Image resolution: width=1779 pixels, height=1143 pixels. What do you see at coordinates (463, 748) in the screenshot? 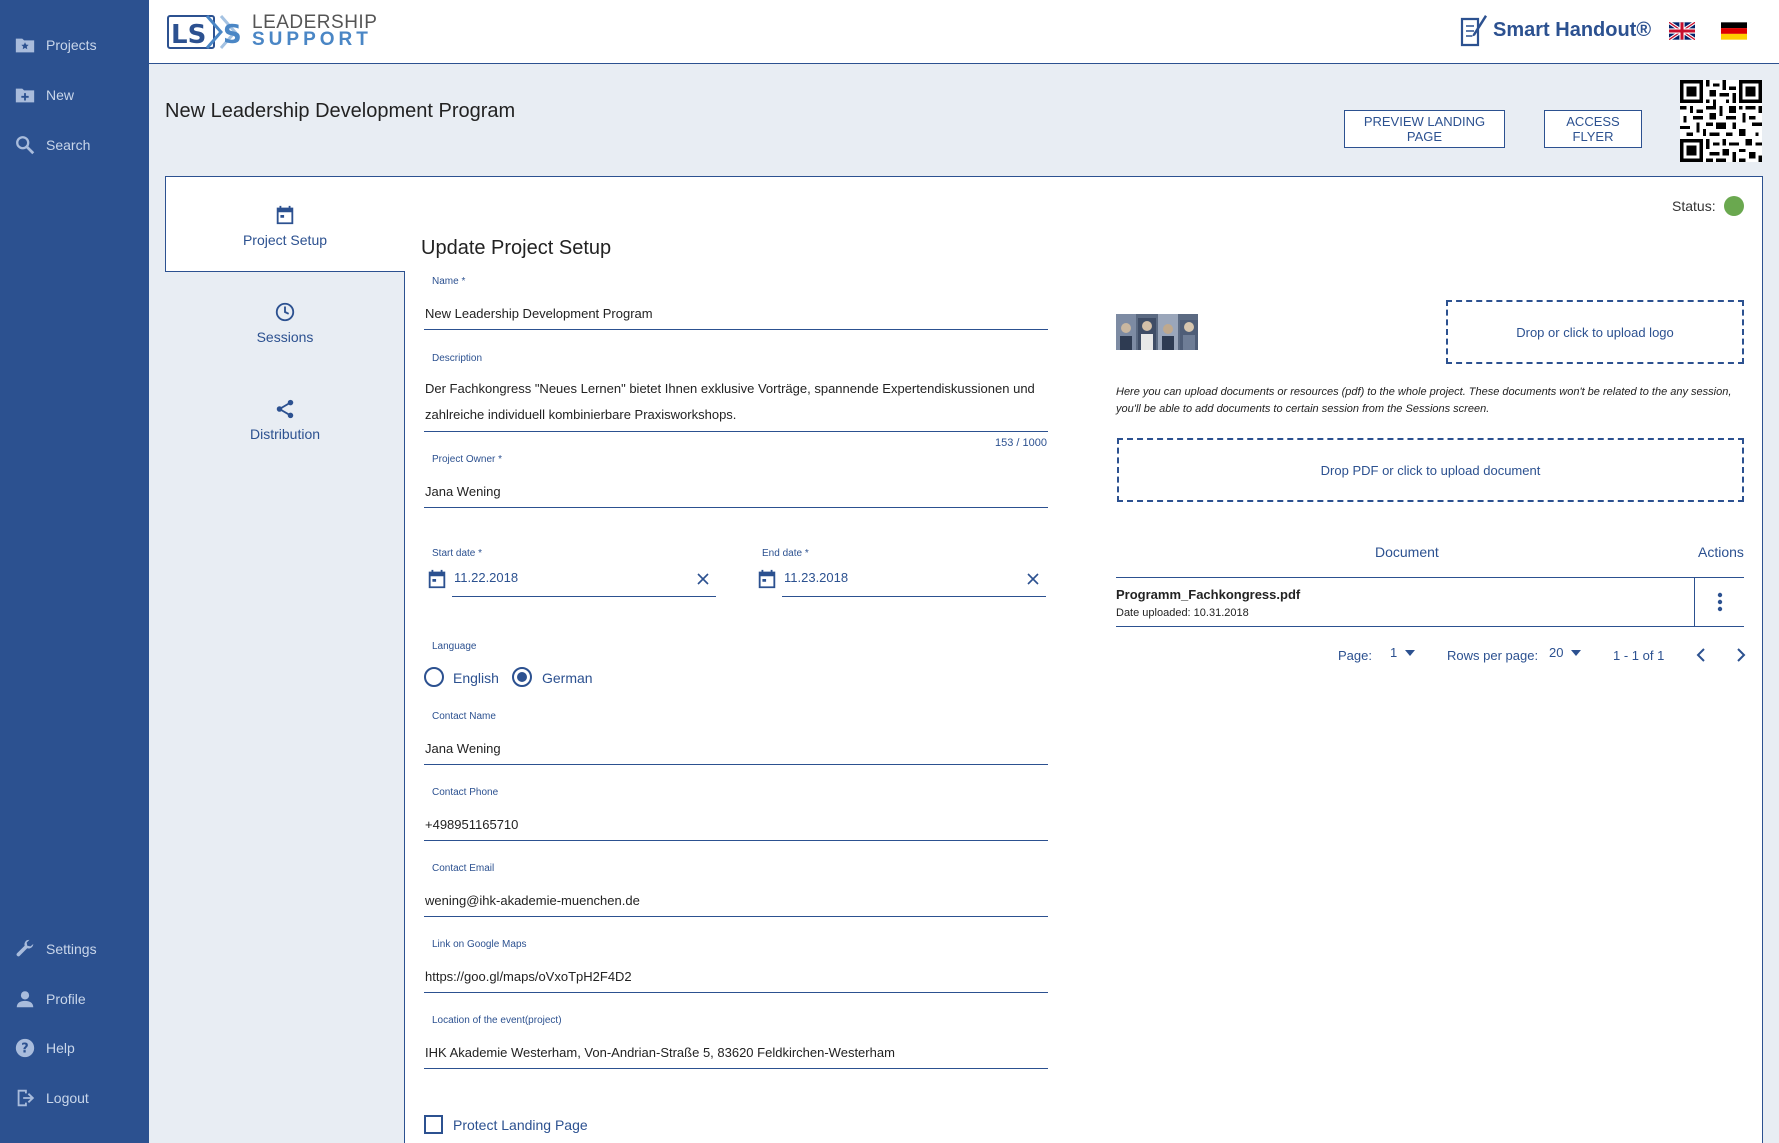
I see `contact-name-value: Jana Wening` at bounding box center [463, 748].